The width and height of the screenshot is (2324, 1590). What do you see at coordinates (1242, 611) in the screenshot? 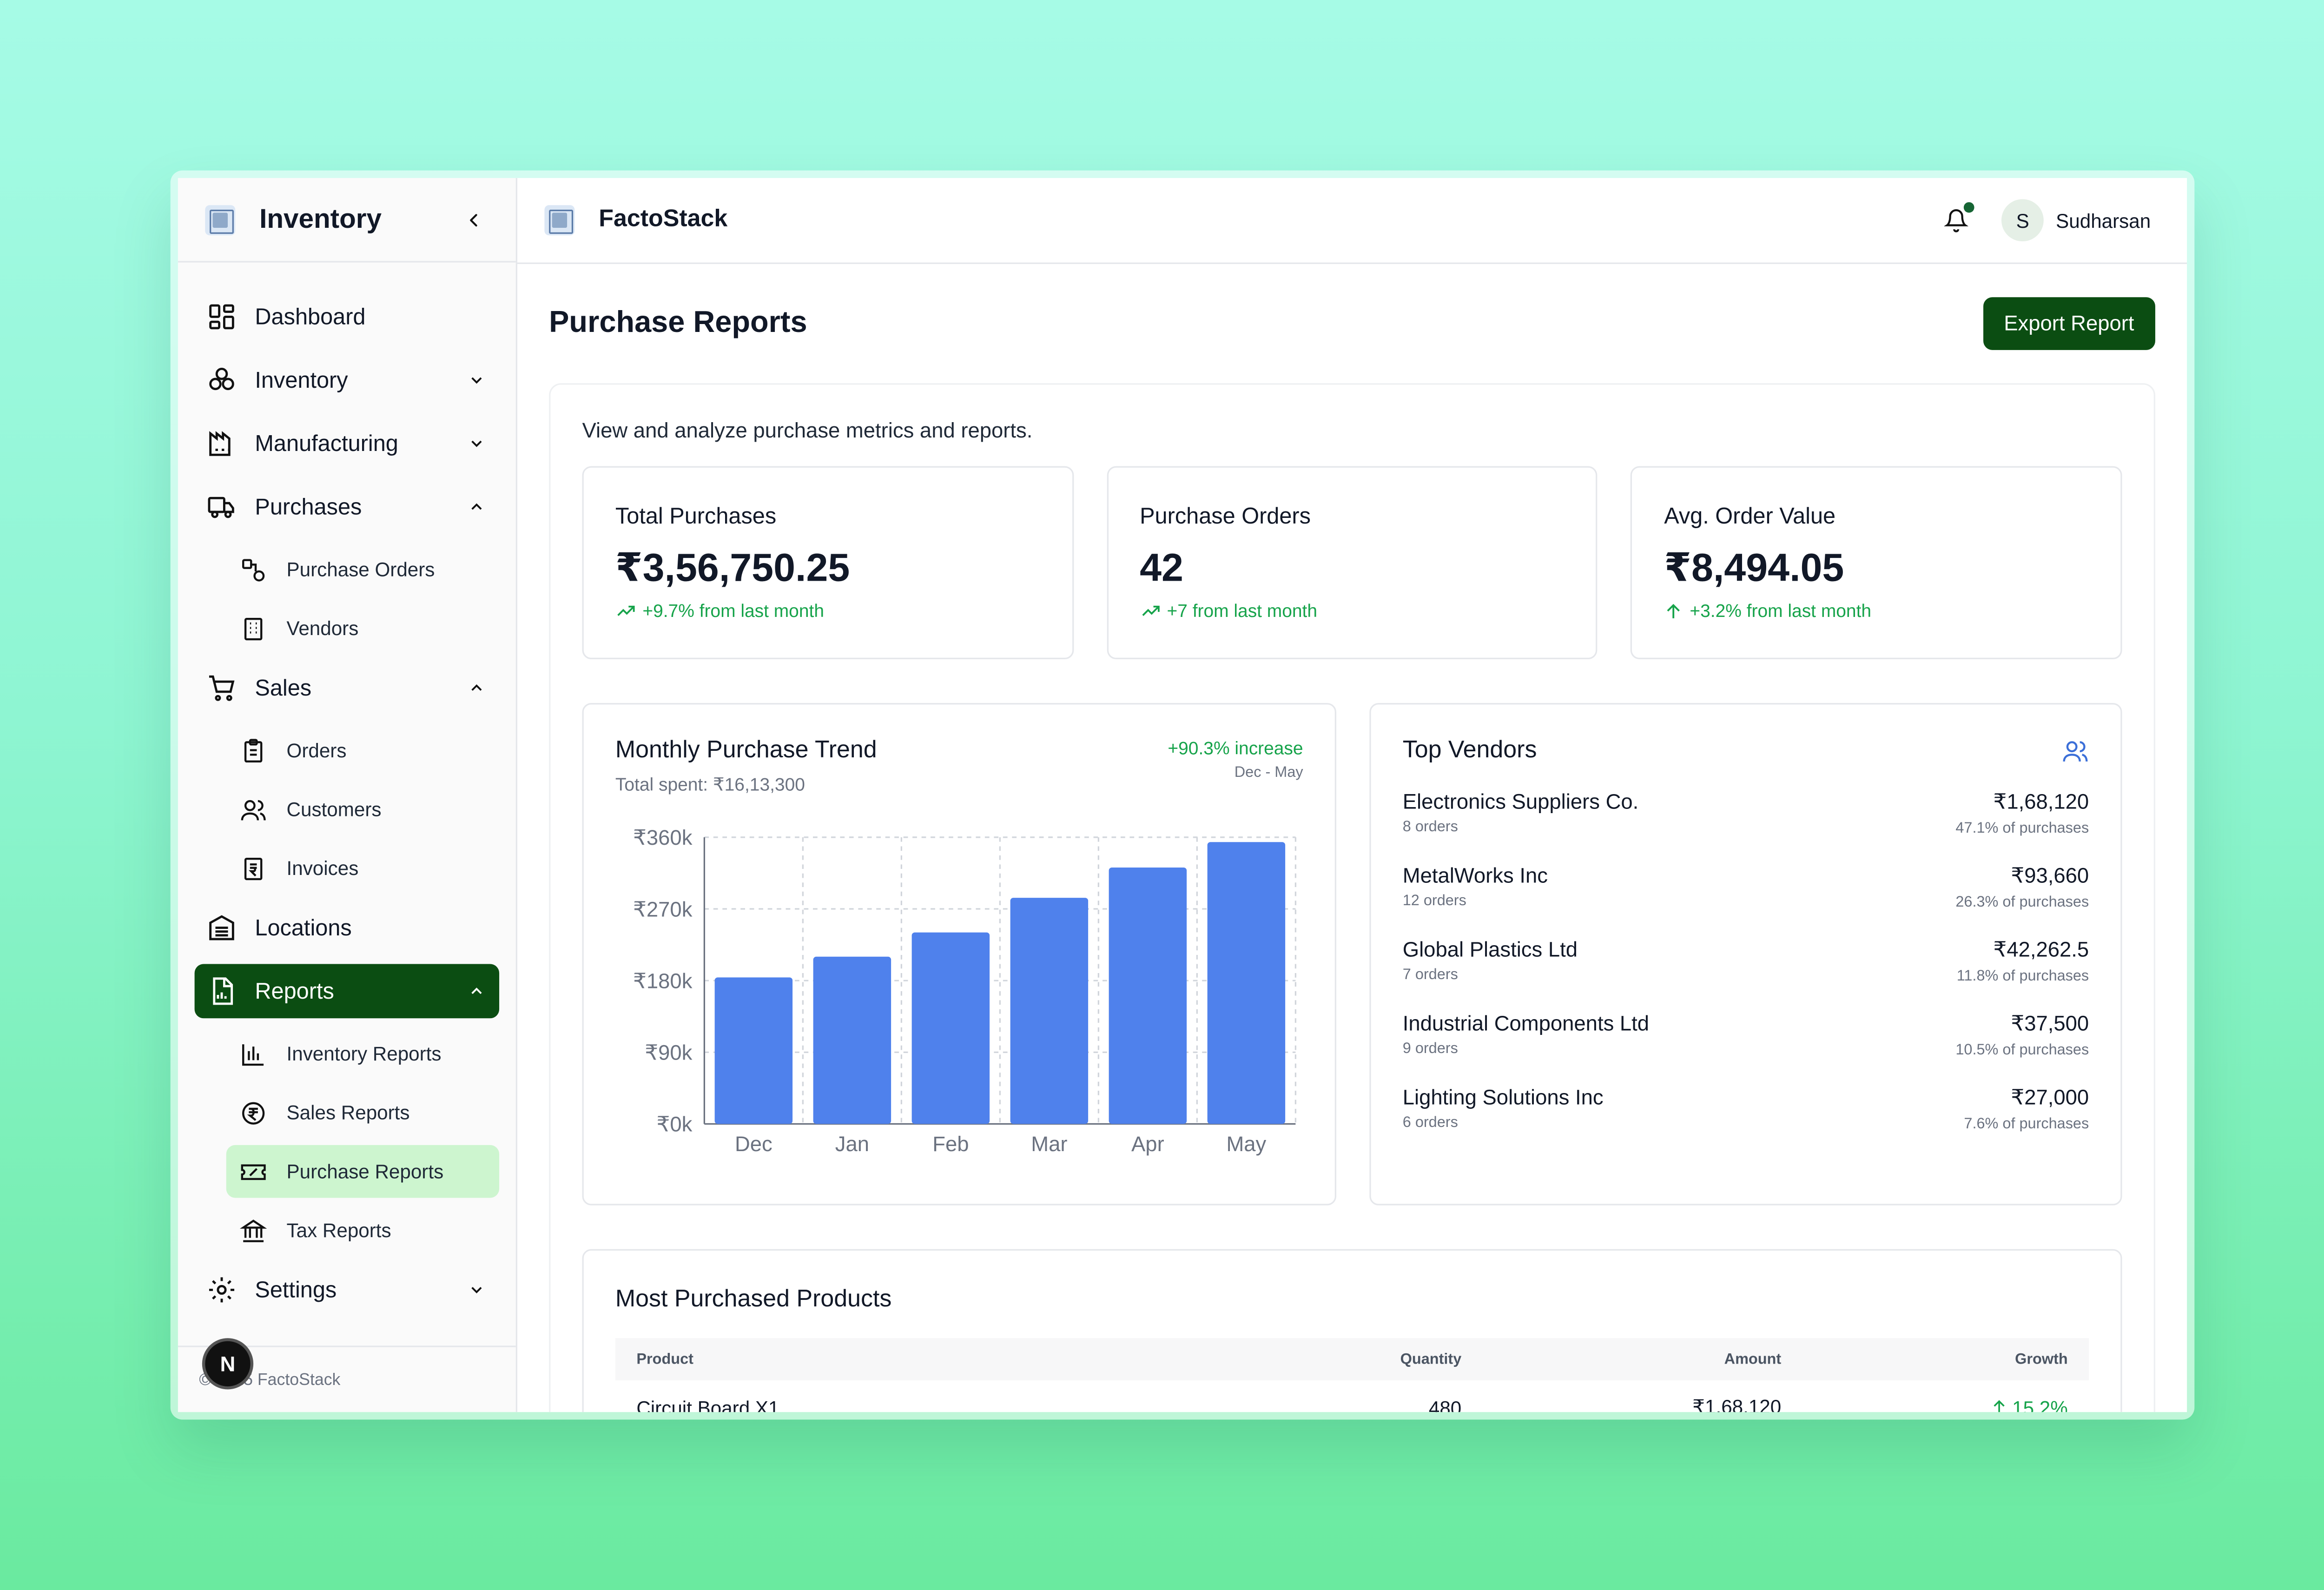
I see `kpi-delta-text: +7 from last month` at bounding box center [1242, 611].